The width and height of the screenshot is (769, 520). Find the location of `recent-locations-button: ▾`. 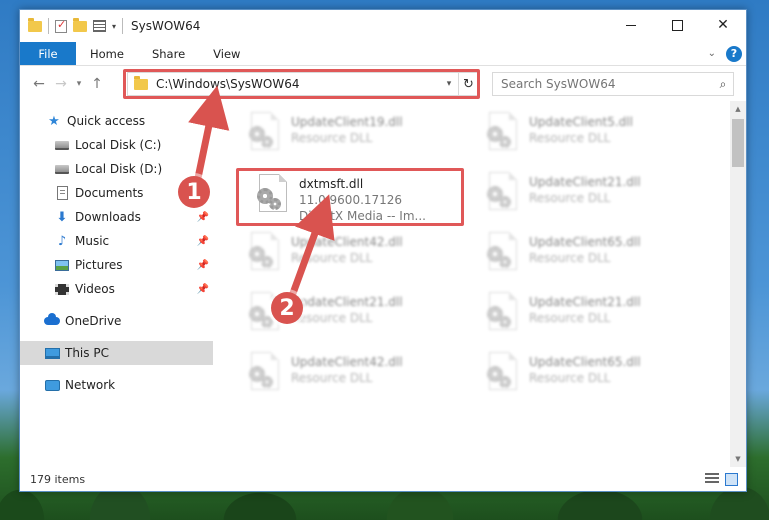

recent-locations-button: ▾ is located at coordinates (79, 84).